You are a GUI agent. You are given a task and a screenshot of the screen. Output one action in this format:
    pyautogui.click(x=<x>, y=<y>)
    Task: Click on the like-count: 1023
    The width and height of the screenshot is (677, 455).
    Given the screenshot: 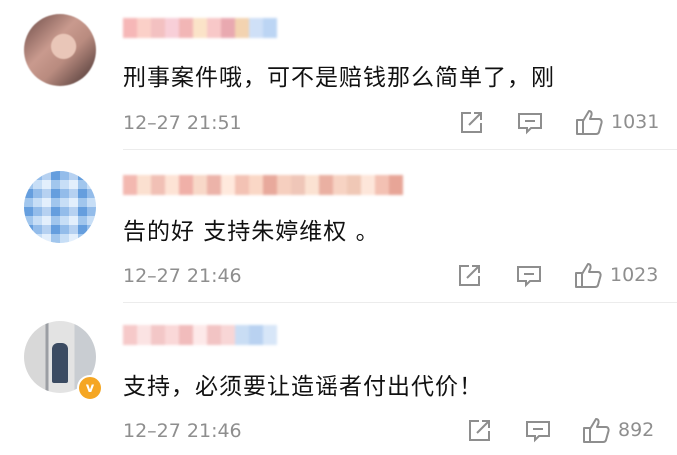 What is the action you would take?
    pyautogui.click(x=634, y=275)
    